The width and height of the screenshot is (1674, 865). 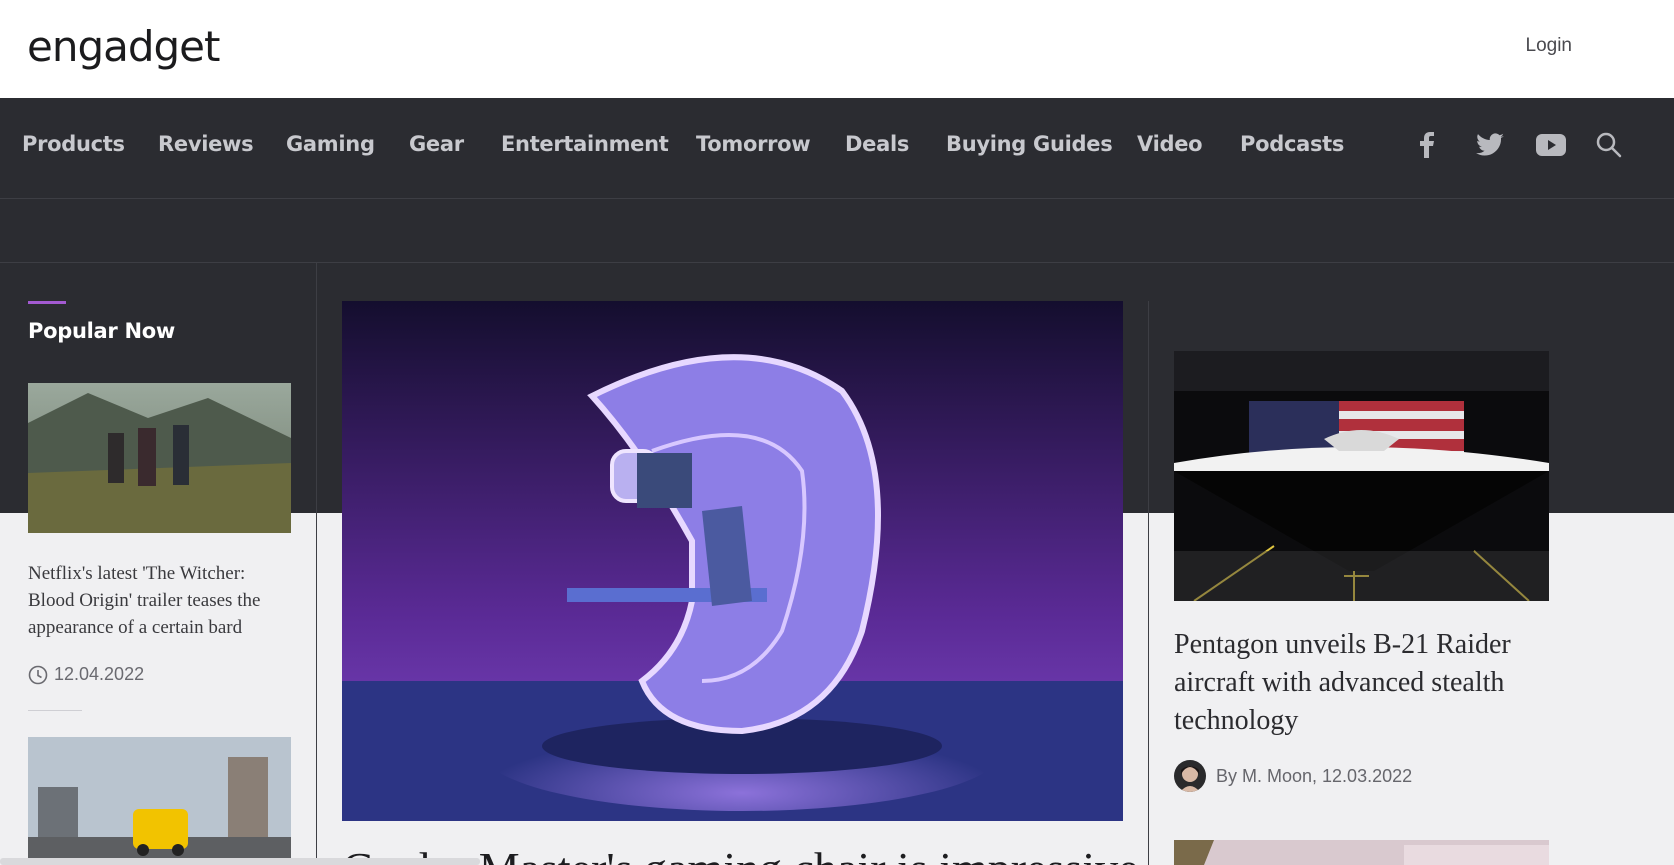 What do you see at coordinates (1549, 46) in the screenshot?
I see `login-link: Login` at bounding box center [1549, 46].